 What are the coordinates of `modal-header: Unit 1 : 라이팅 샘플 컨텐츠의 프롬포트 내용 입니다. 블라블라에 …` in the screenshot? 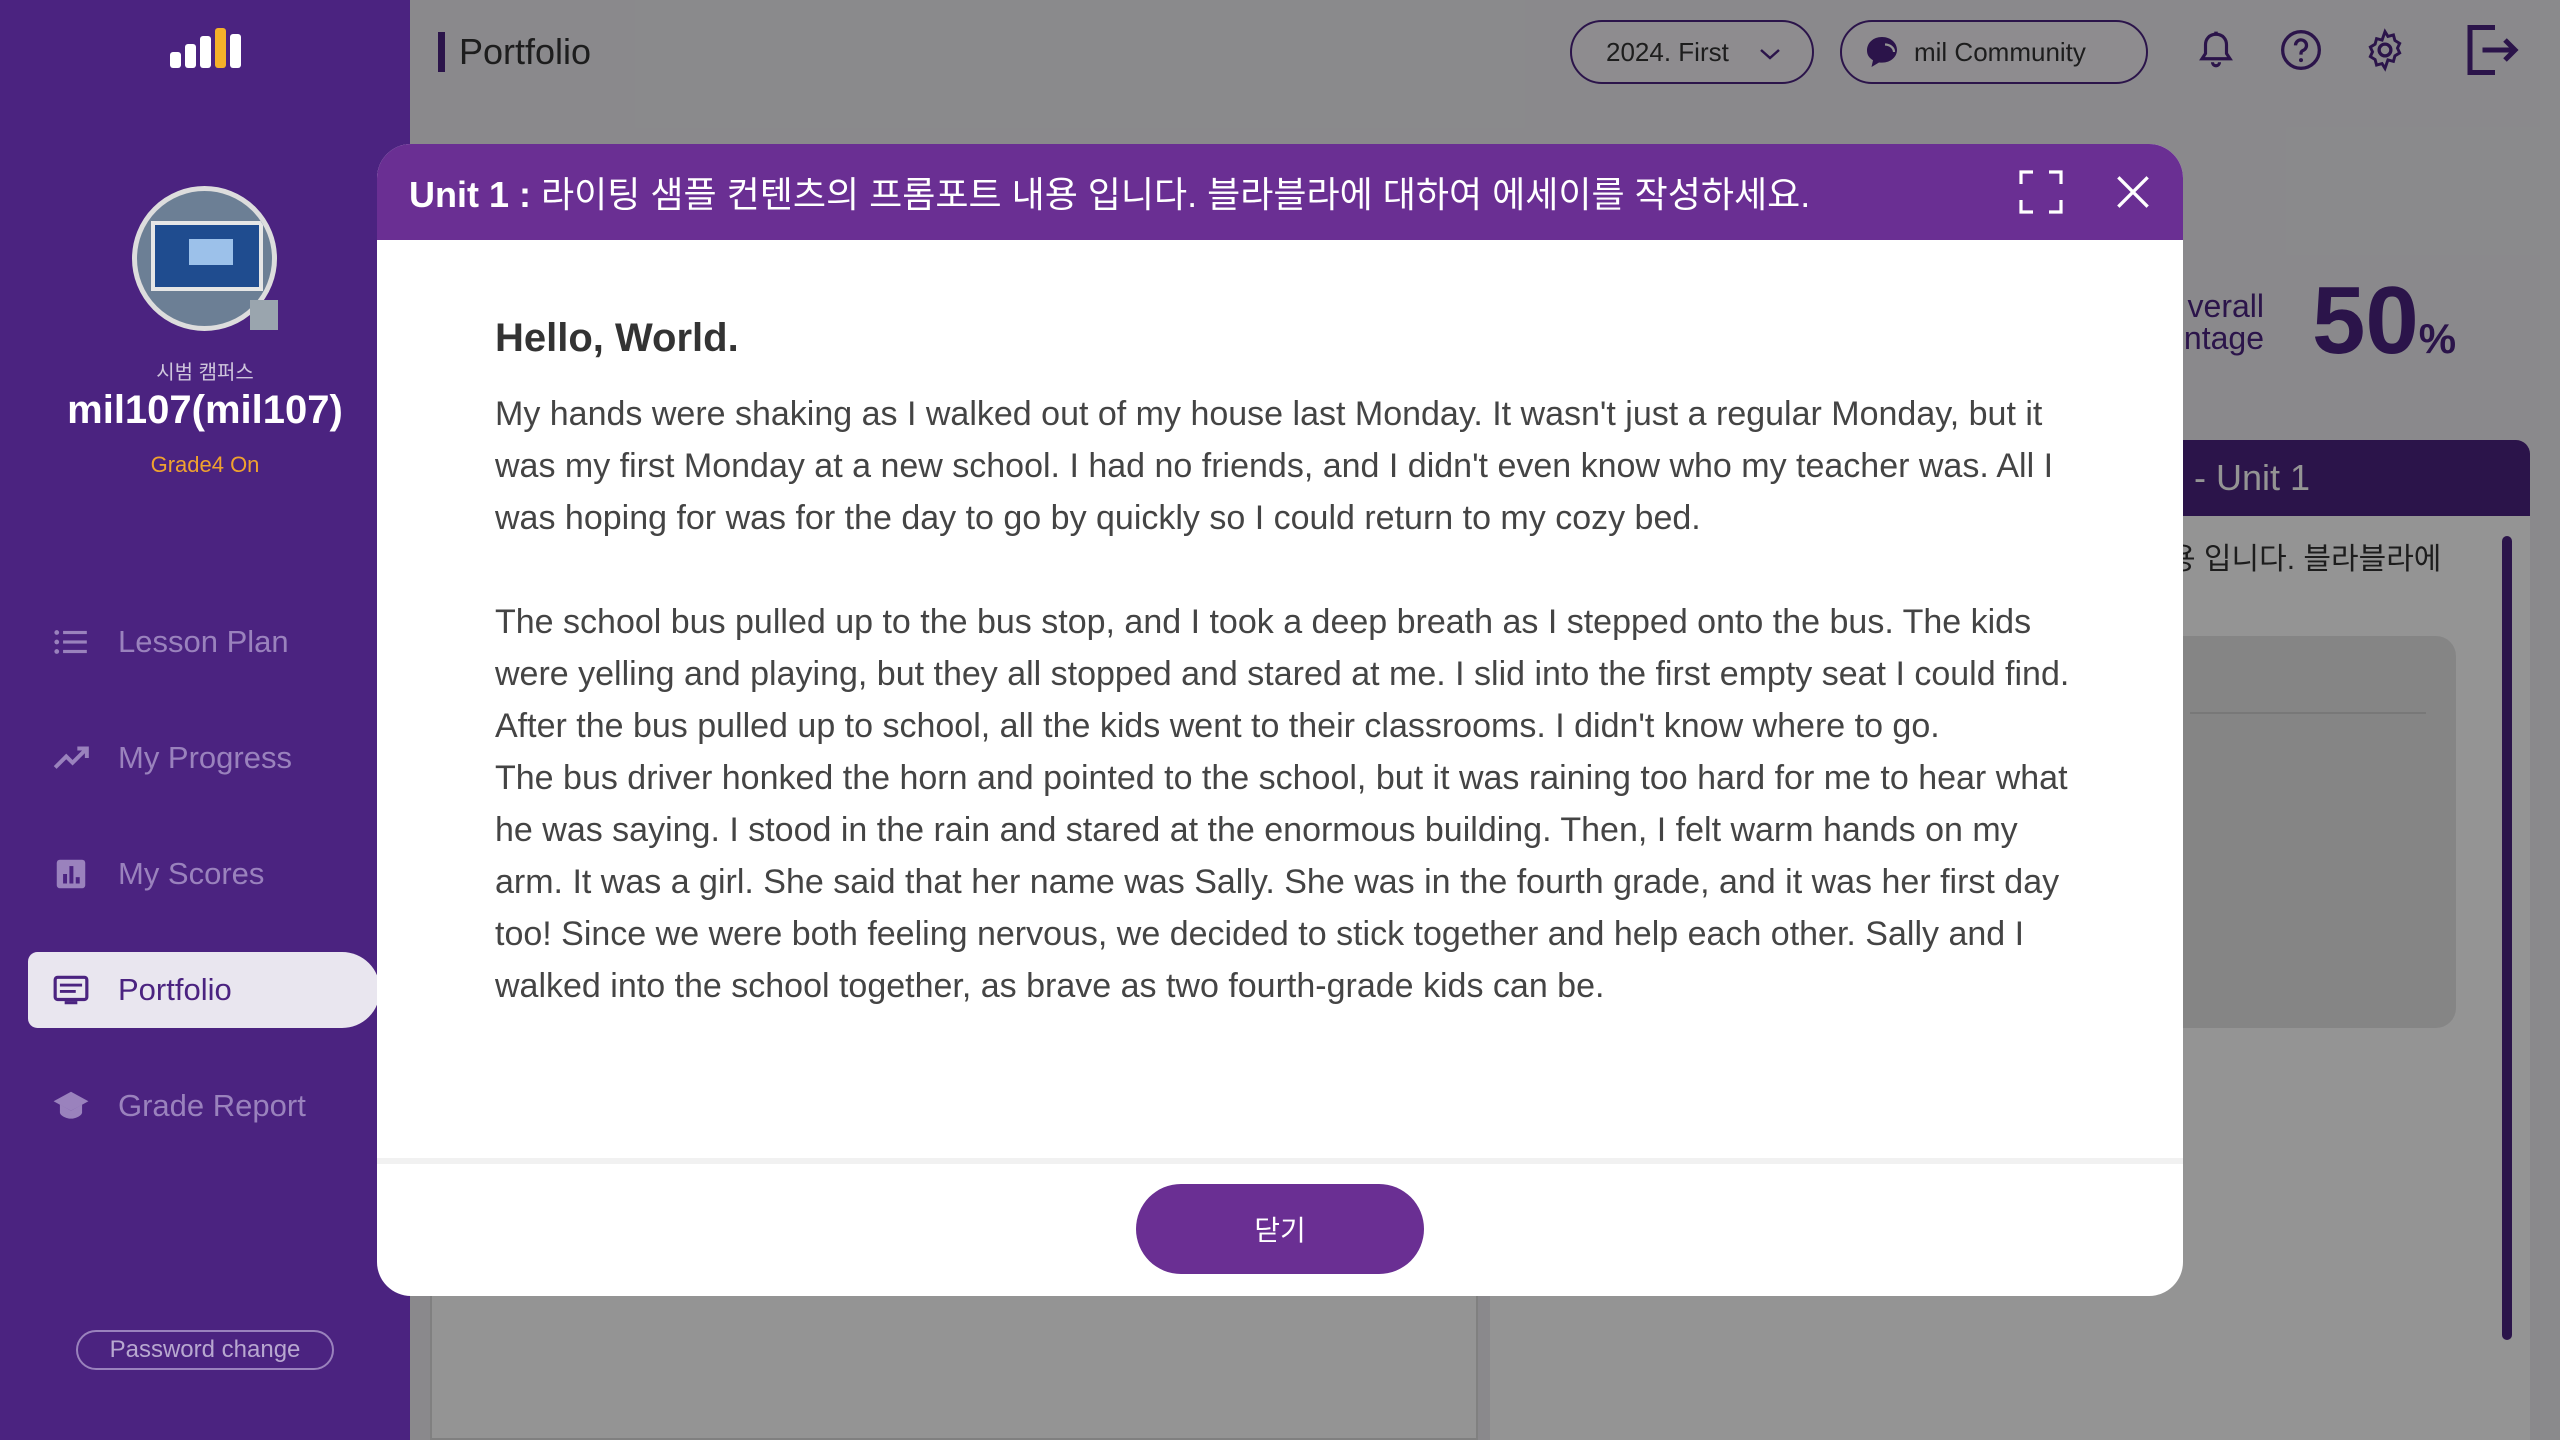 It's located at (1280, 192).